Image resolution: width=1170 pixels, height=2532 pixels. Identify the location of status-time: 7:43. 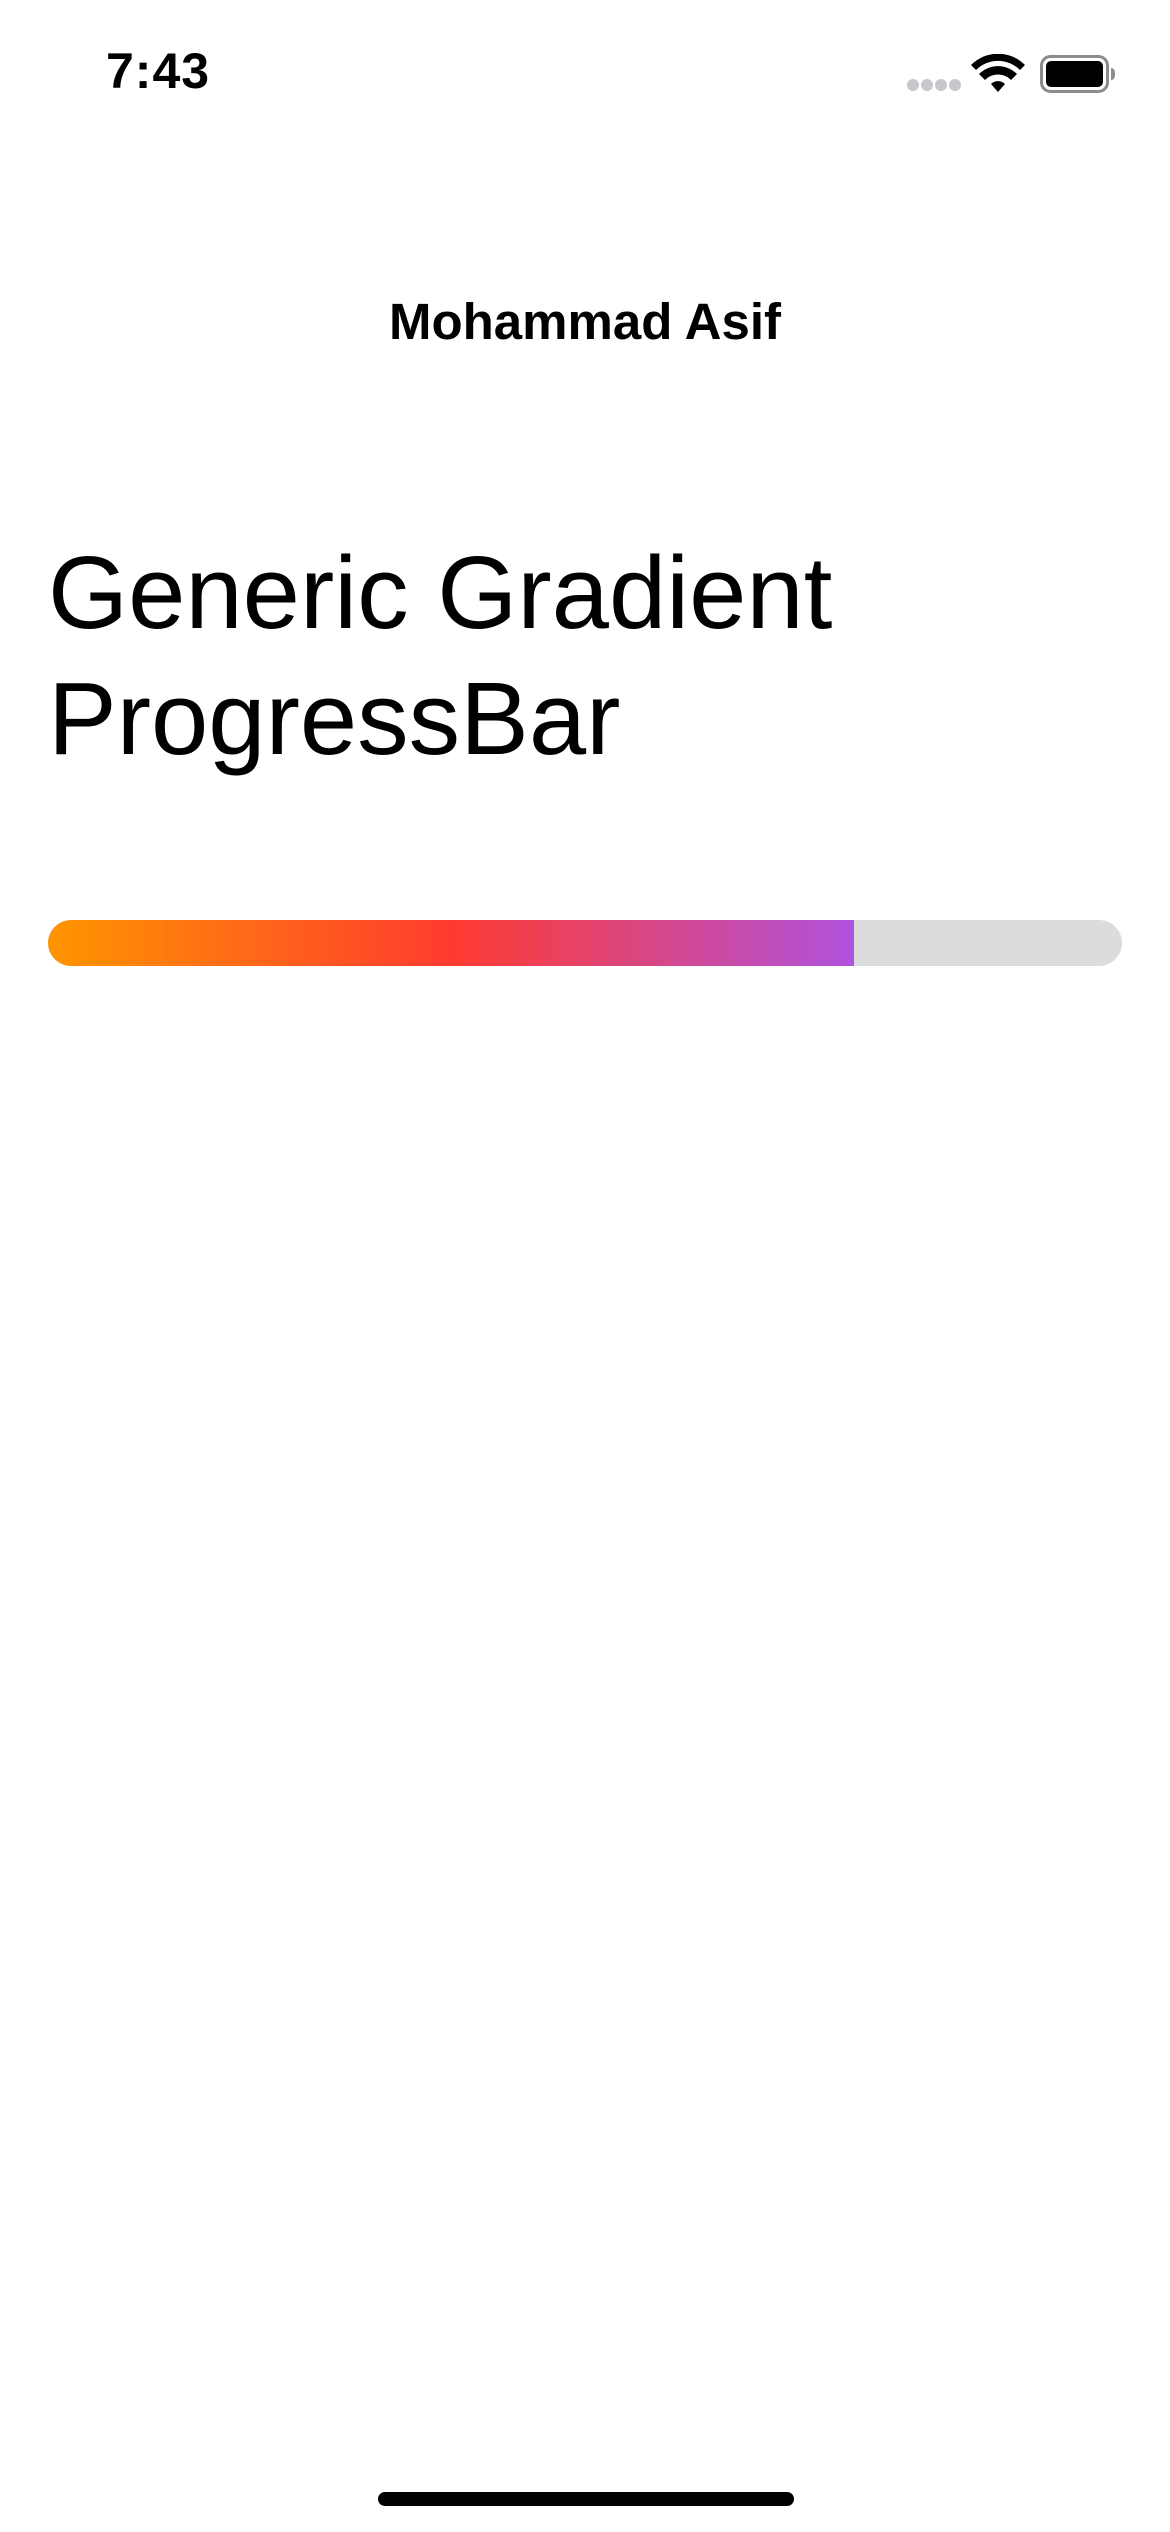
(158, 71).